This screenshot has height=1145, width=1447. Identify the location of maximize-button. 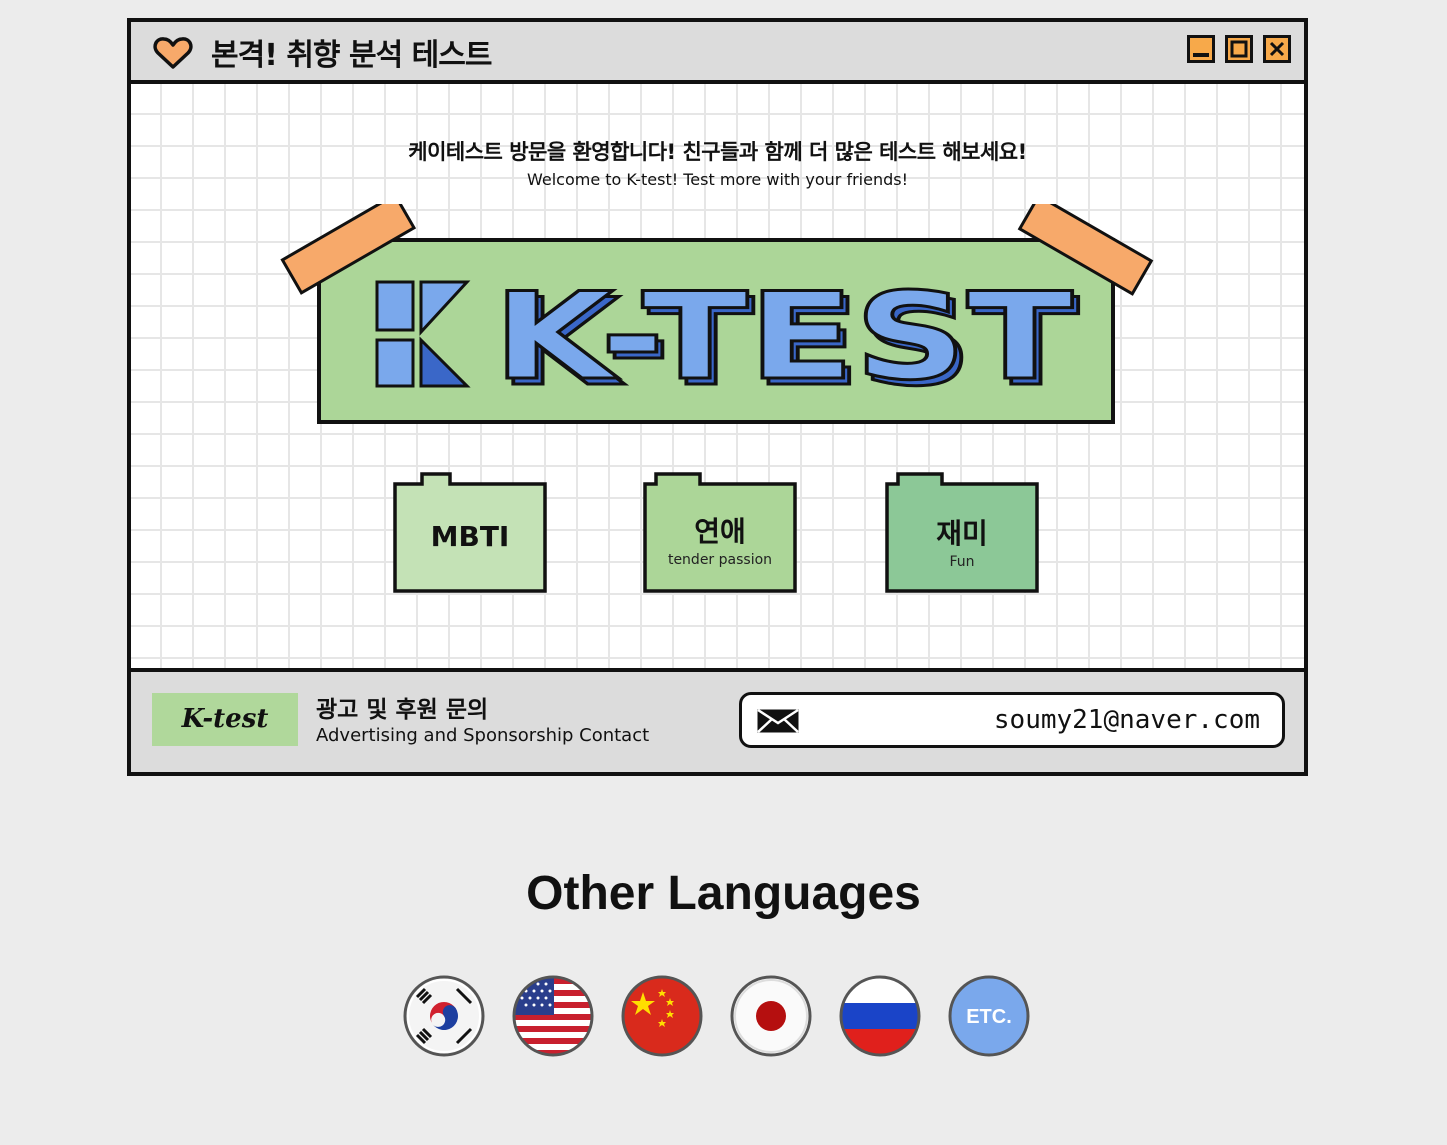
(1239, 49).